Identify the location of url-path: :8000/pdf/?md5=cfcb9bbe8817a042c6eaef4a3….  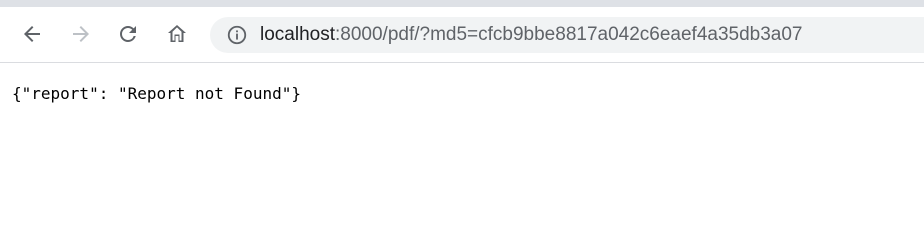
(569, 34).